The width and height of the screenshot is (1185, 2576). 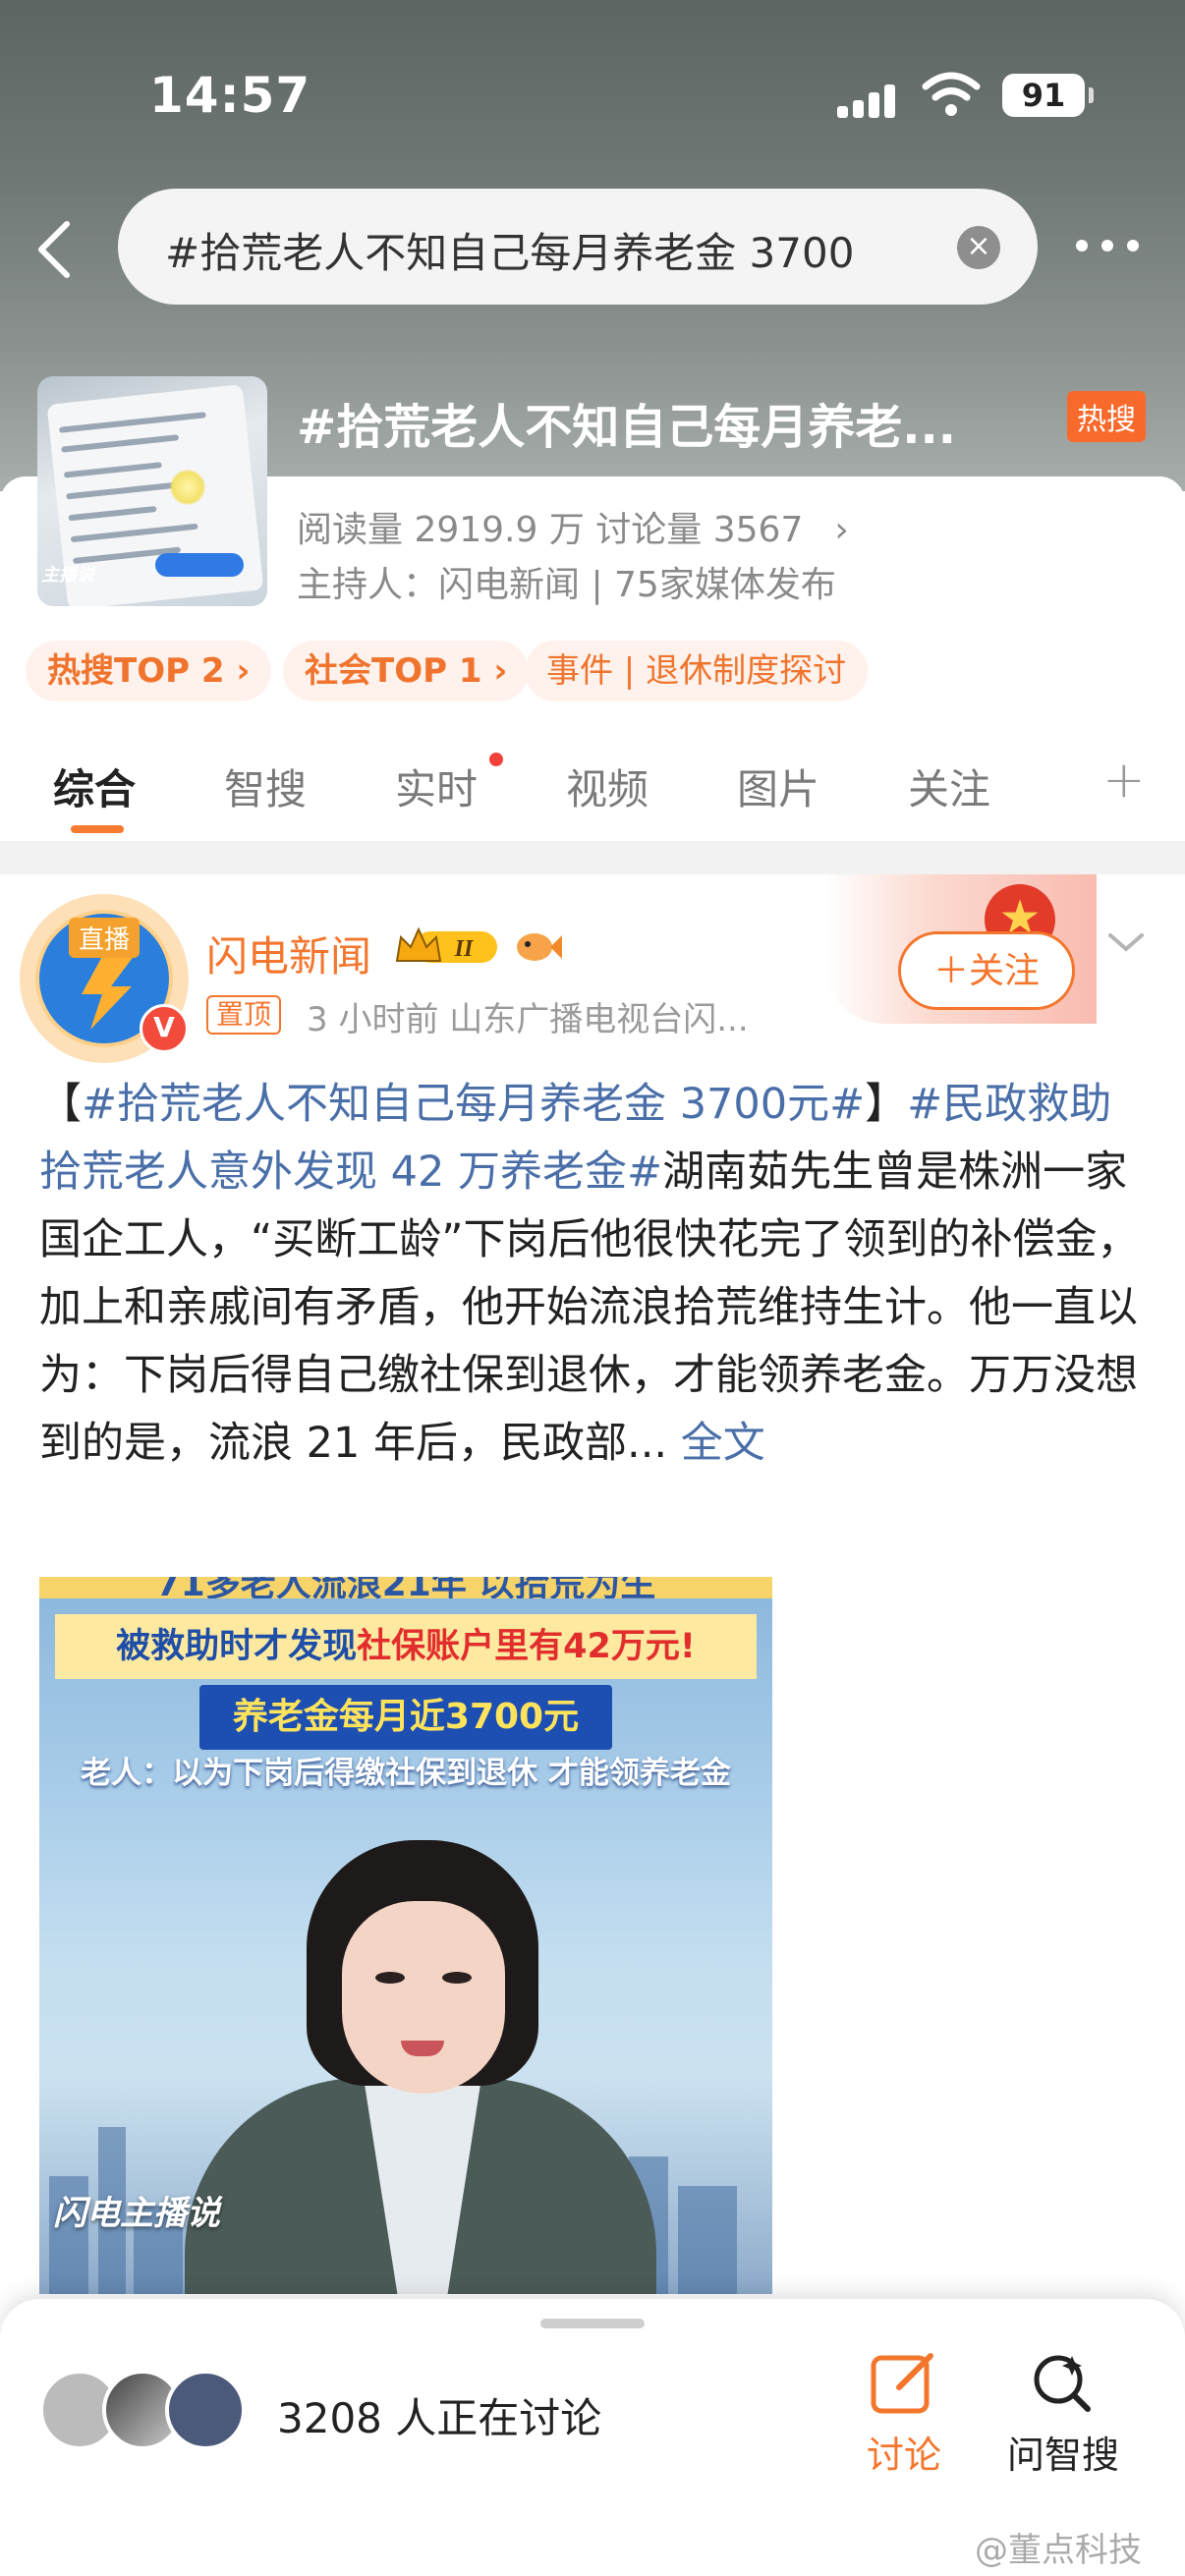 What do you see at coordinates (244, 1015) in the screenshot?
I see `pinned-tag: 置顶` at bounding box center [244, 1015].